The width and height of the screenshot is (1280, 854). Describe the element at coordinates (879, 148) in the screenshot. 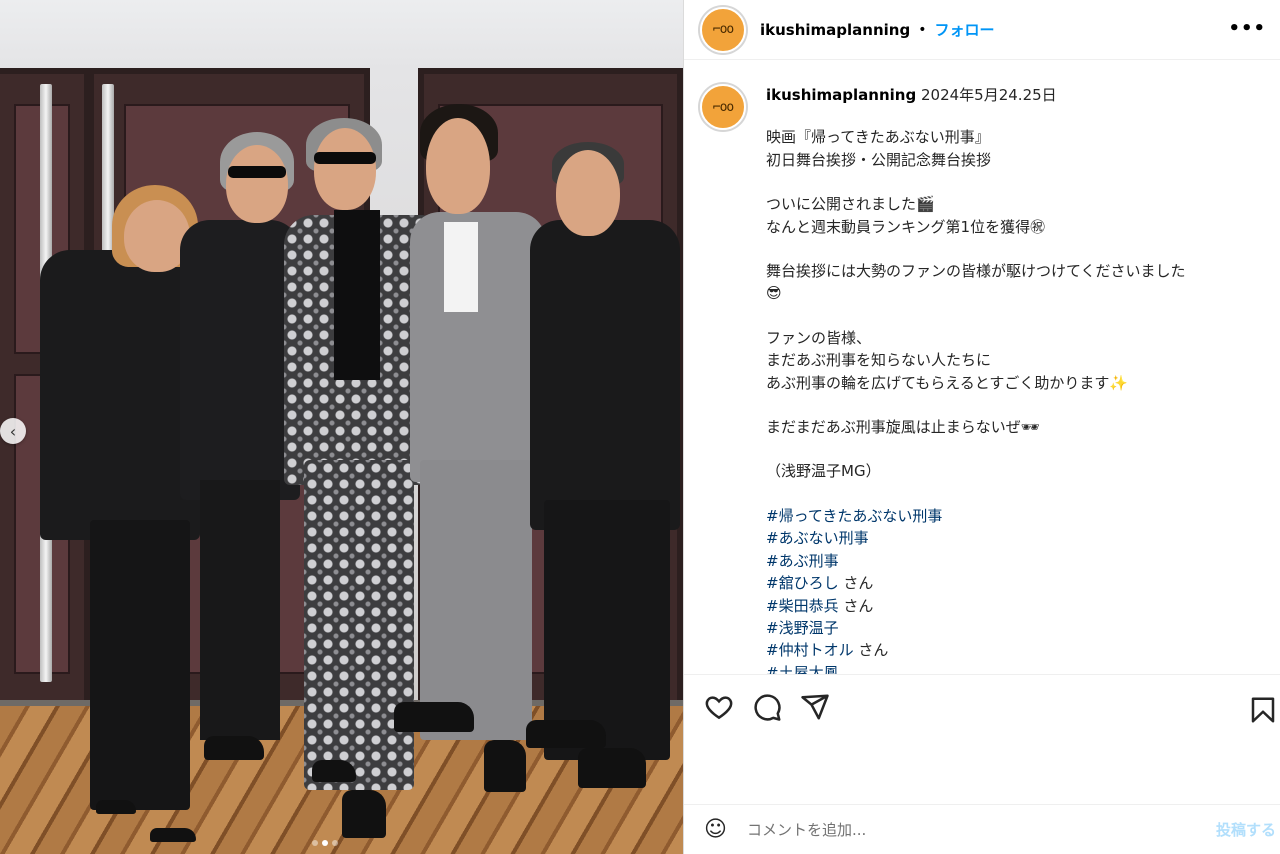

I see `caption-paragraph: 映画『帰ってきたあぶない刑事』 初日舞台挨拶・公開記念舞台挨拶` at that location.